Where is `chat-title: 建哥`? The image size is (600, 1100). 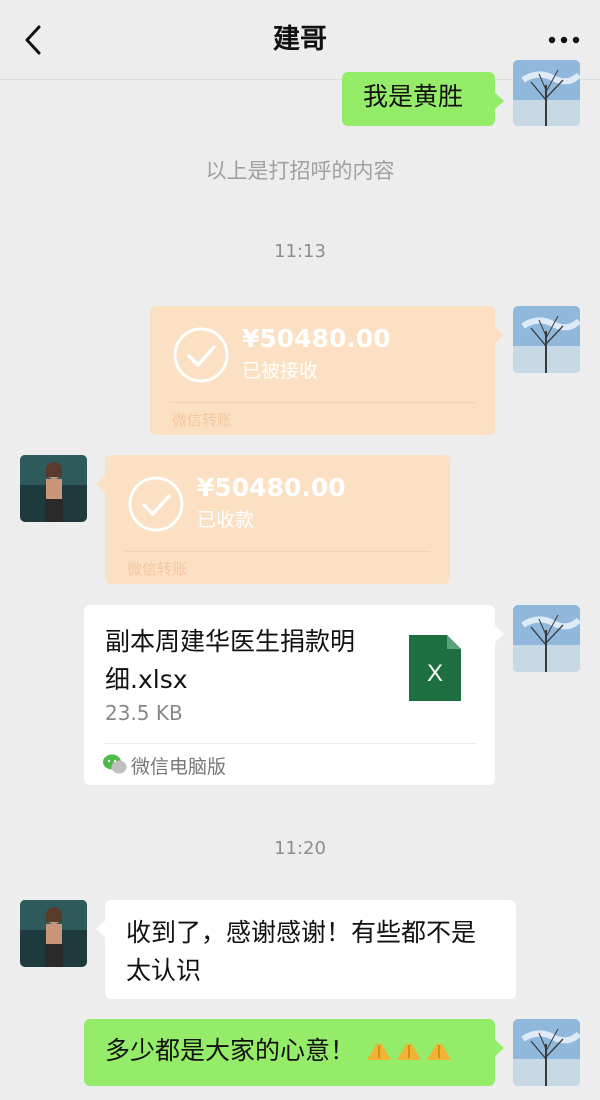 chat-title: 建哥 is located at coordinates (300, 39).